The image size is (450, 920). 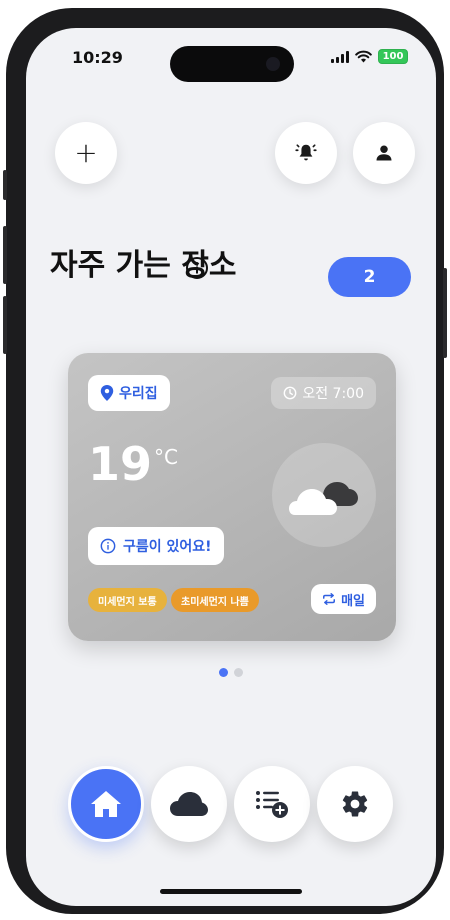 What do you see at coordinates (167, 547) in the screenshot?
I see `weather-message: 구름이 있어요!` at bounding box center [167, 547].